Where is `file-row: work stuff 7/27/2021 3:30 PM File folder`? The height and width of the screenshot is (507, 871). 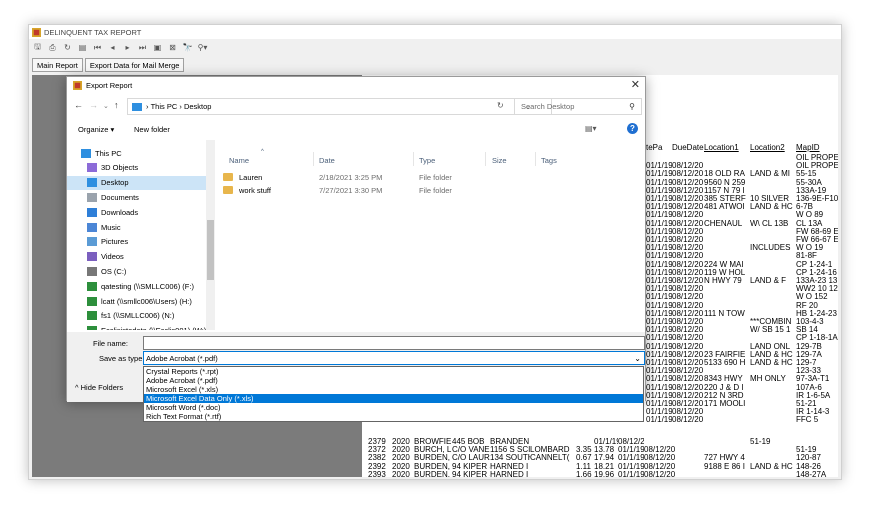
file-row: work stuff 7/27/2021 3:30 PM File folder is located at coordinates (429, 190).